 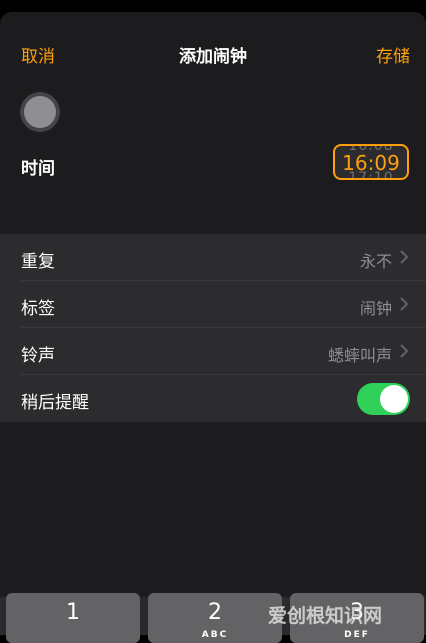 What do you see at coordinates (213, 351) in the screenshot?
I see `sound-row: 铃声 蟋蟀叫声` at bounding box center [213, 351].